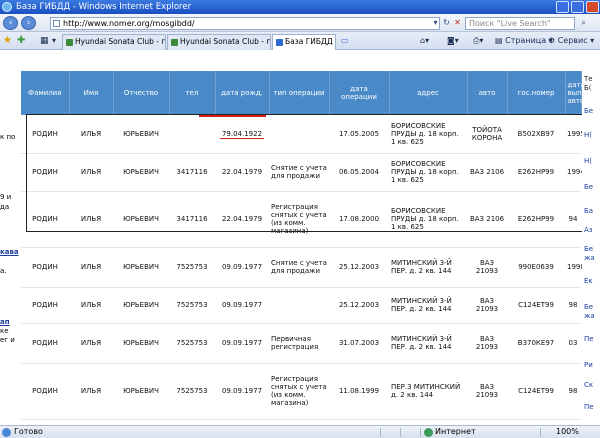 Image resolution: width=600 pixels, height=438 pixels. Describe the element at coordinates (359, 219) in the screenshot. I see `cell-operation-date: 17.08.2000` at that location.